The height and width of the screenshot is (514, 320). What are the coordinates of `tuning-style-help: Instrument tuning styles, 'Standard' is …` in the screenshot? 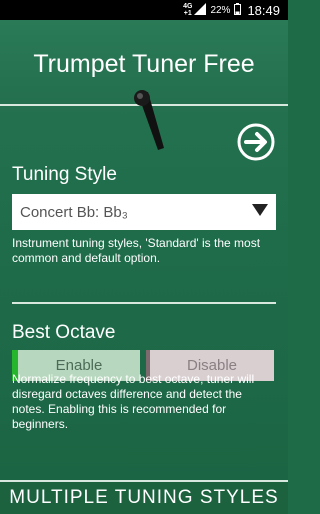 It's located at (136, 250).